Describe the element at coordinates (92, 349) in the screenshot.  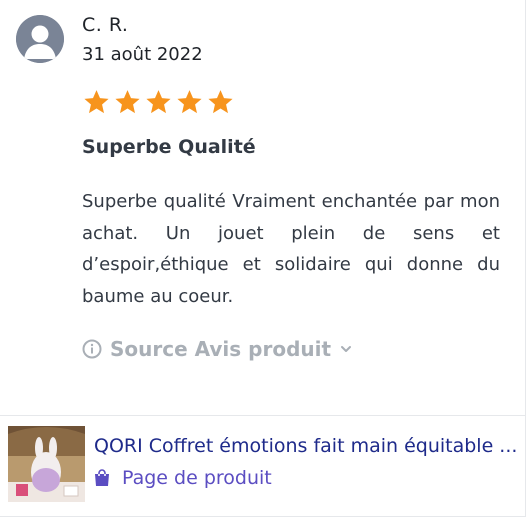
I see `info-icon` at that location.